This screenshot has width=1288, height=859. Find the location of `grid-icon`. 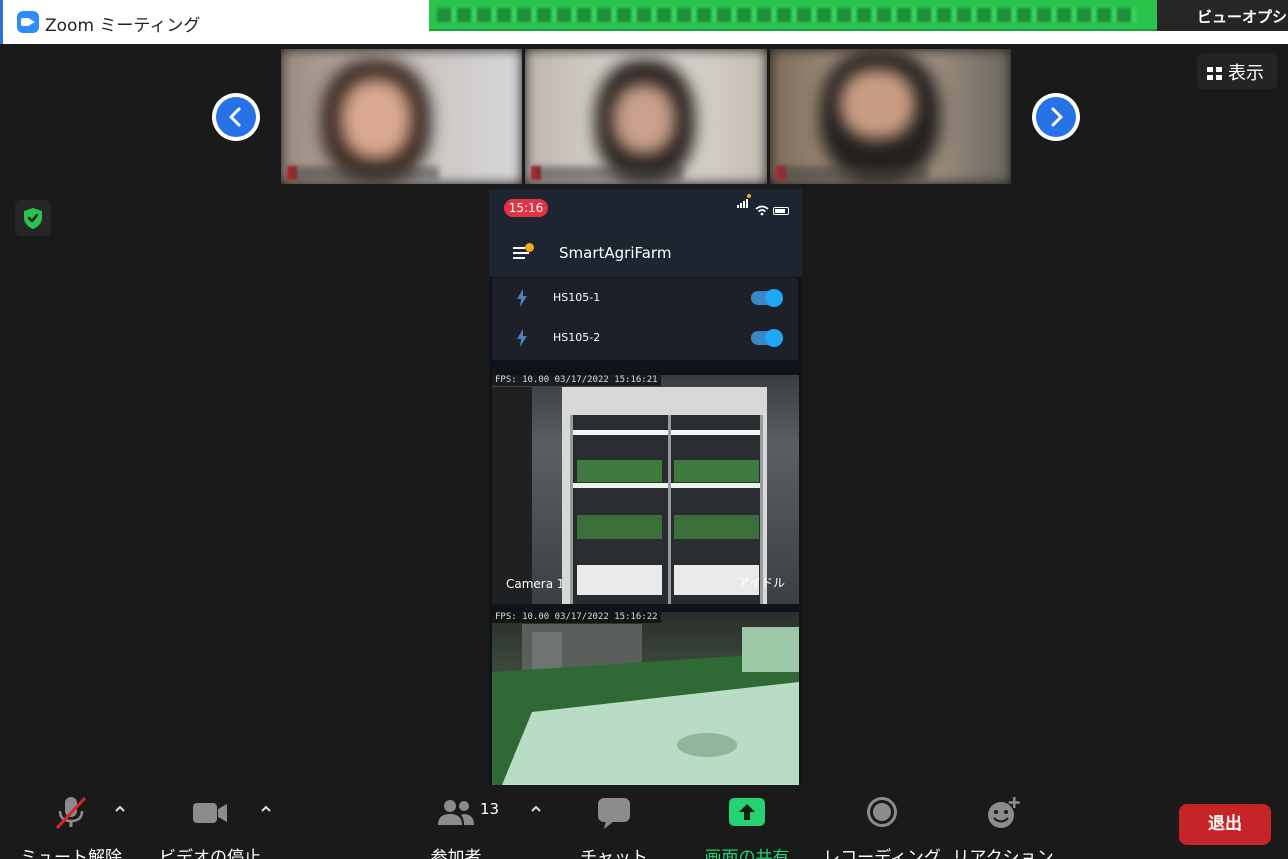

grid-icon is located at coordinates (1214, 73).